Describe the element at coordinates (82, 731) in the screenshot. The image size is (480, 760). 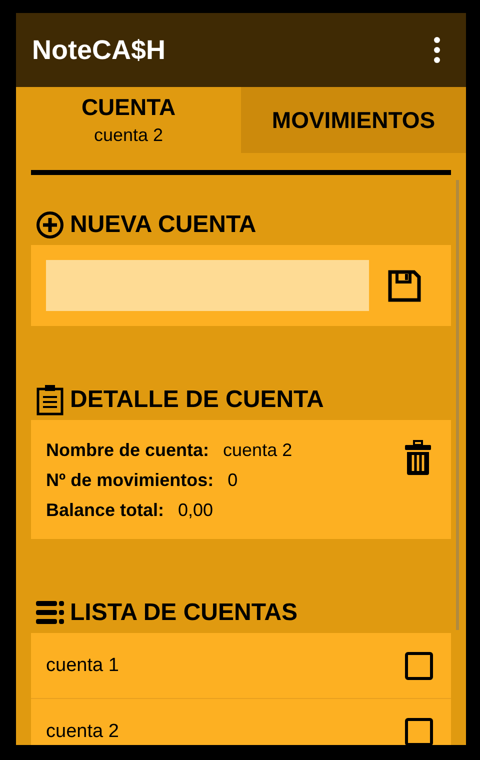
I see `account-name: cuenta 2` at that location.